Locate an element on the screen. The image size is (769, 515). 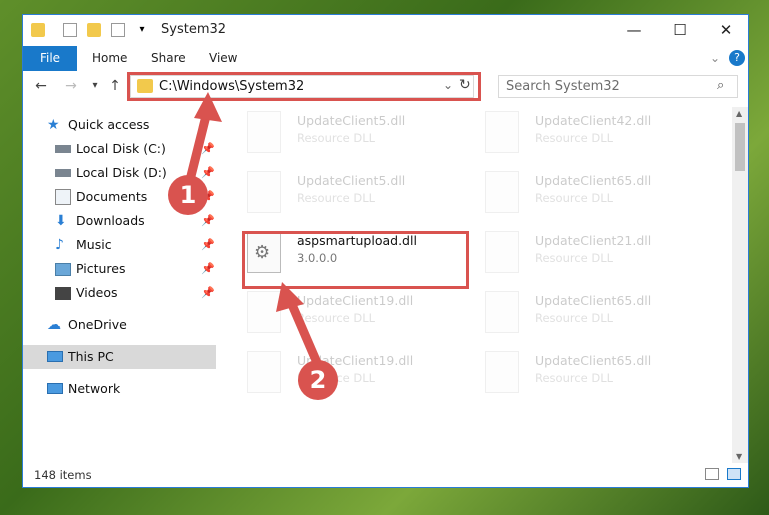
customize-toolbar-icon is located at coordinates (118, 30).